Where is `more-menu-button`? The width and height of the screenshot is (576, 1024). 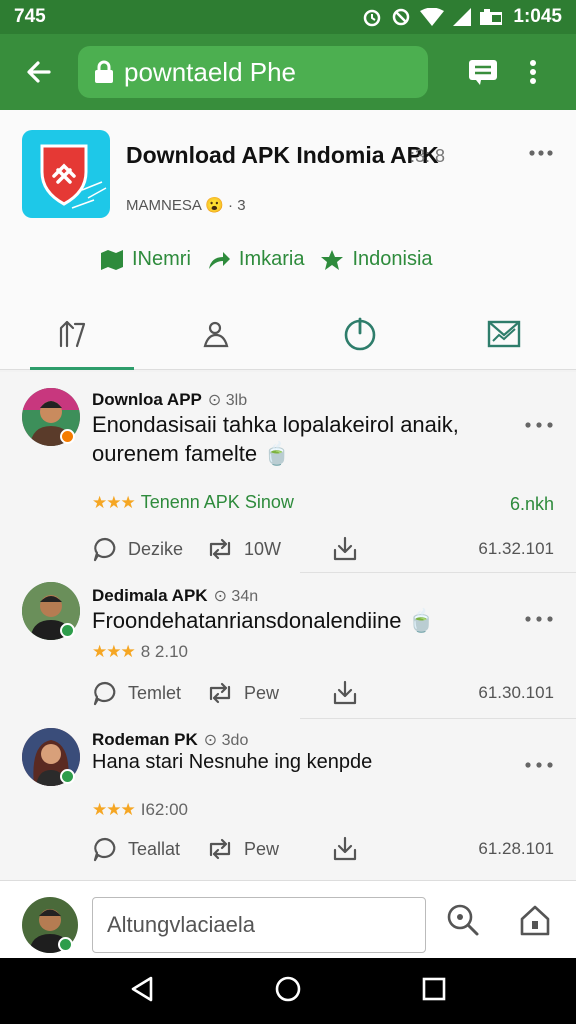 more-menu-button is located at coordinates (533, 72).